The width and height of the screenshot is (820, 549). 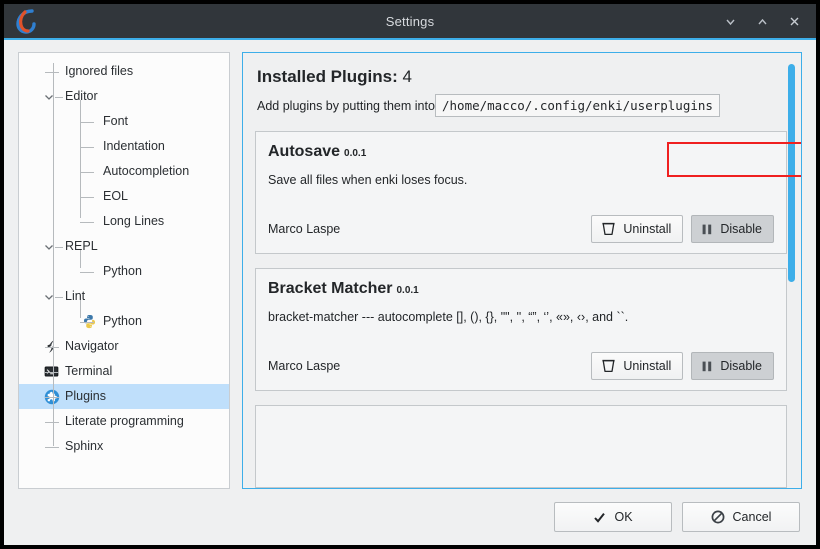 I want to click on page-title: Installed Plugins: 4, so click(x=522, y=77).